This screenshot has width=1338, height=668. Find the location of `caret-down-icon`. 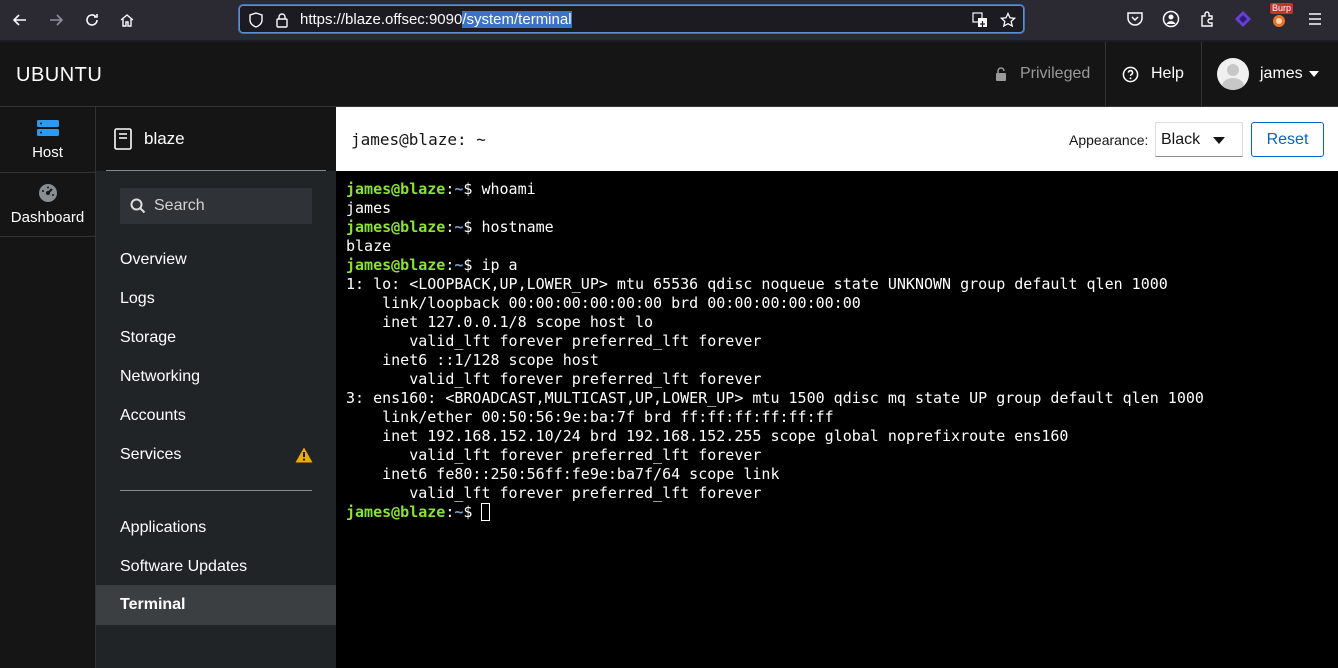

caret-down-icon is located at coordinates (1219, 140).